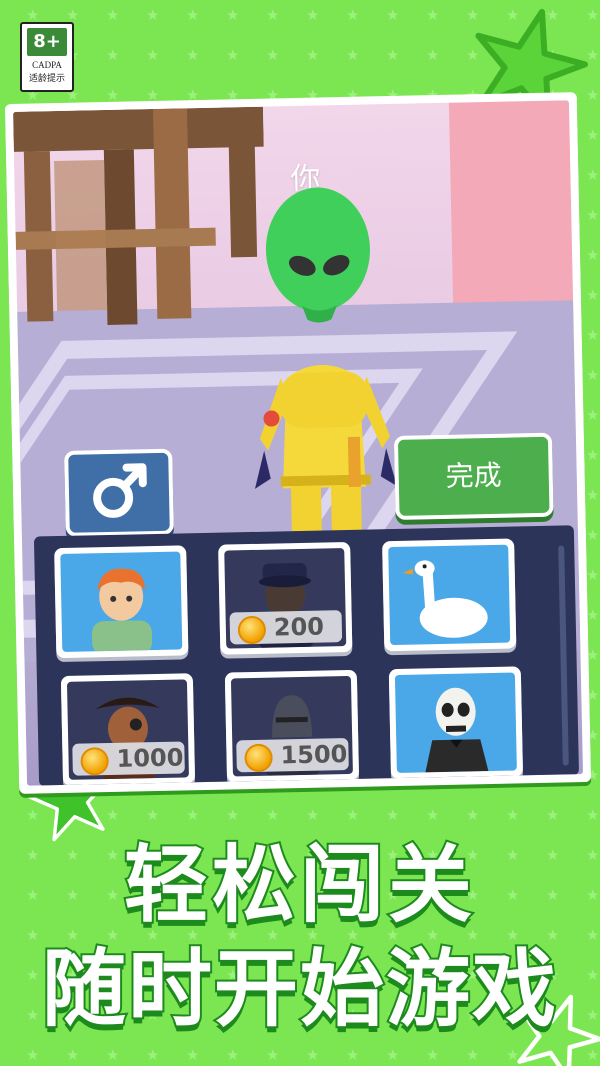 This screenshot has width=600, height=1066. I want to click on boy-skin-icon, so click(122, 610).